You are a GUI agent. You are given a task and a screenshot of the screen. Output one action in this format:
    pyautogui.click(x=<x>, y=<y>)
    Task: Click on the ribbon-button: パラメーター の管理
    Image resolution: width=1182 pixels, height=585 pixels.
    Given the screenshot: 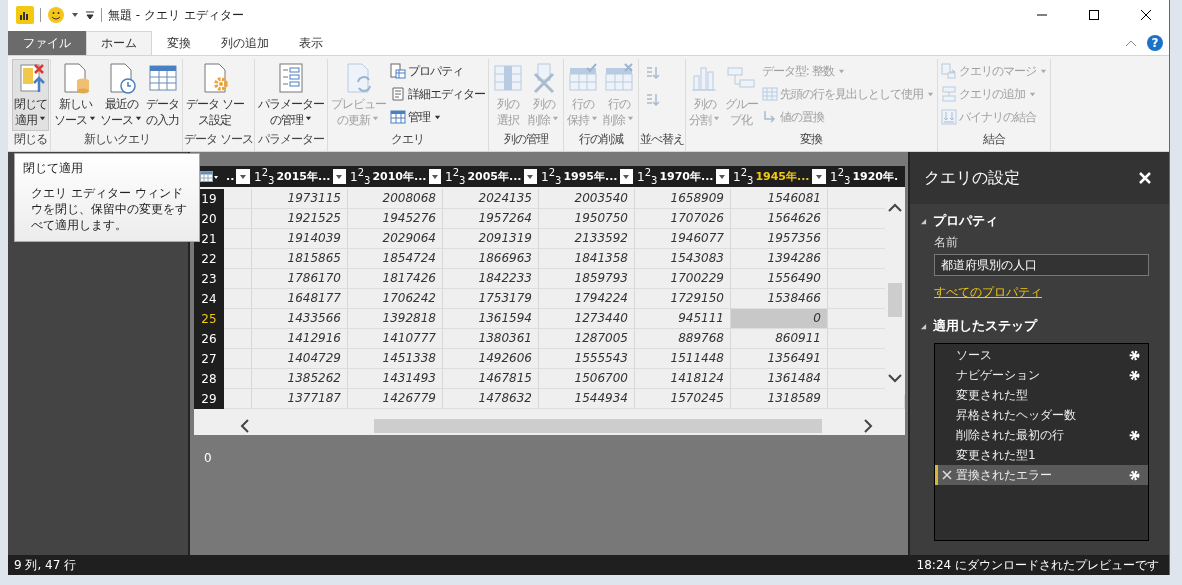 What is the action you would take?
    pyautogui.click(x=290, y=95)
    